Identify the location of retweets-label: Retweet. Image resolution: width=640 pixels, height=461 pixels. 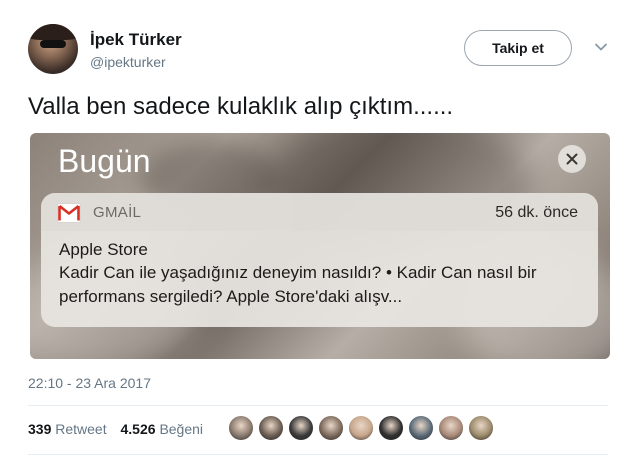
(81, 429).